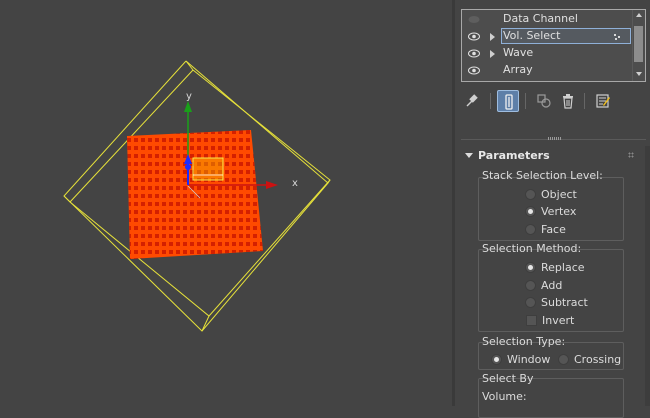 This screenshot has height=418, width=650. What do you see at coordinates (559, 194) in the screenshot?
I see `radio-label: Object` at bounding box center [559, 194].